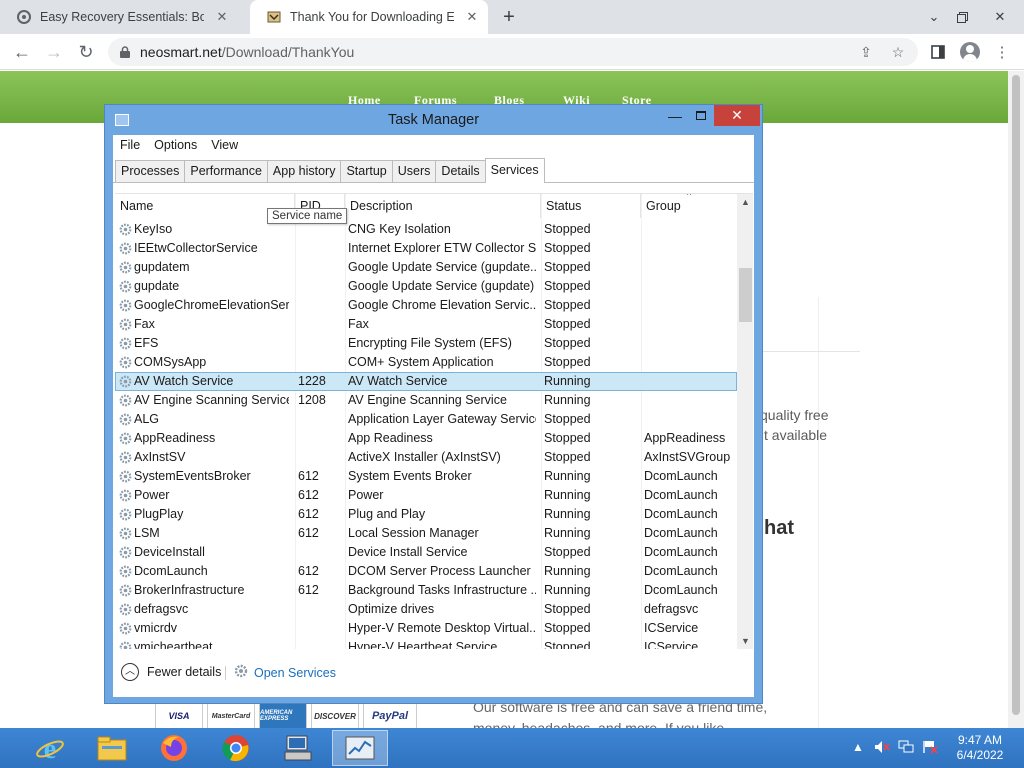 Image resolution: width=1024 pixels, height=768 pixels. Describe the element at coordinates (737, 115) in the screenshot. I see `close-button: ✕` at that location.